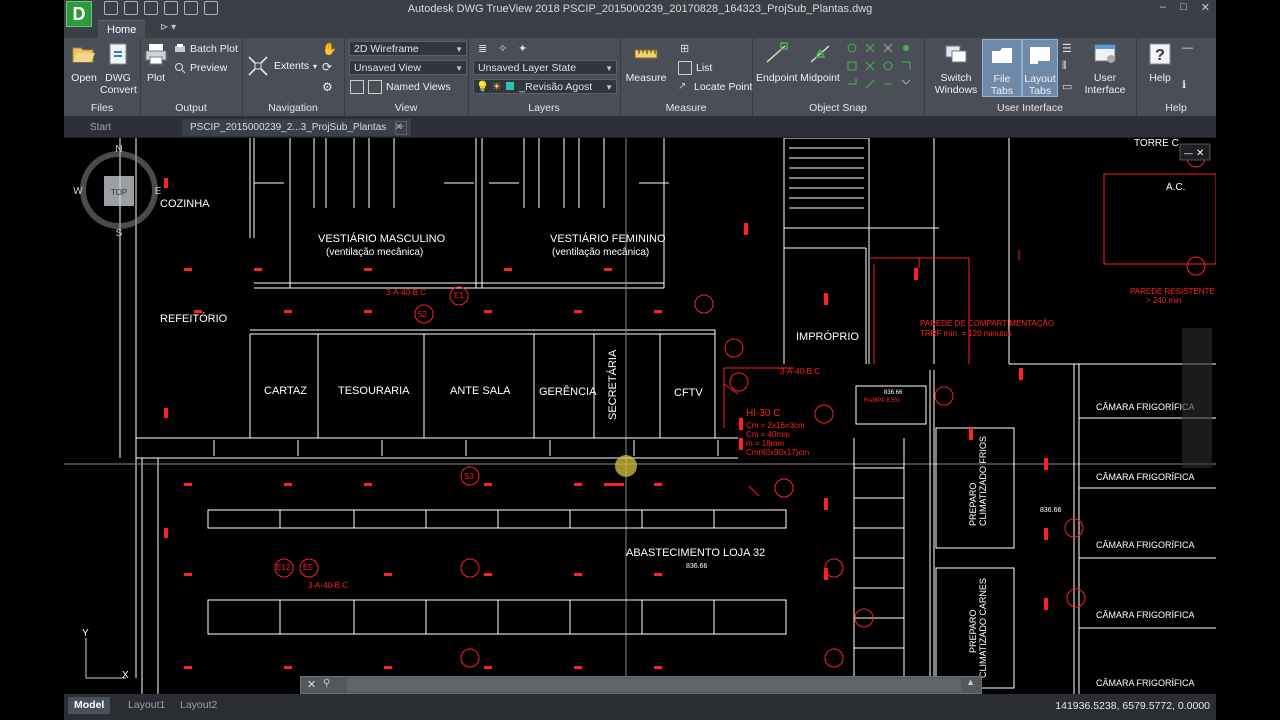  I want to click on window-controls: – □ ✕, so click(1185, 7).